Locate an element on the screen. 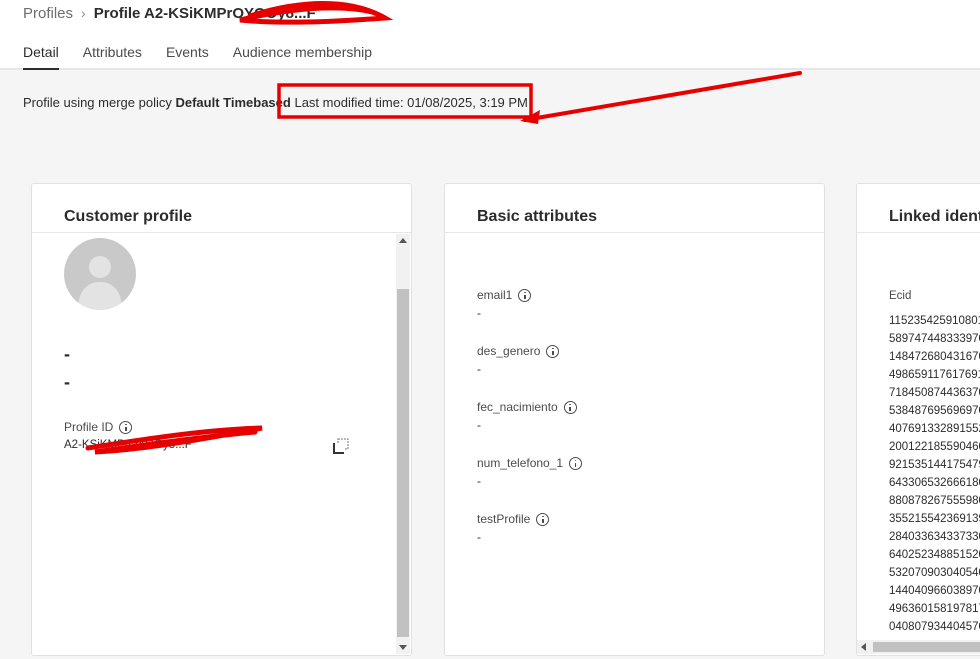 Image resolution: width=980 pixels, height=659 pixels. merge-policy-prefix: Profile using merge policy is located at coordinates (97, 102).